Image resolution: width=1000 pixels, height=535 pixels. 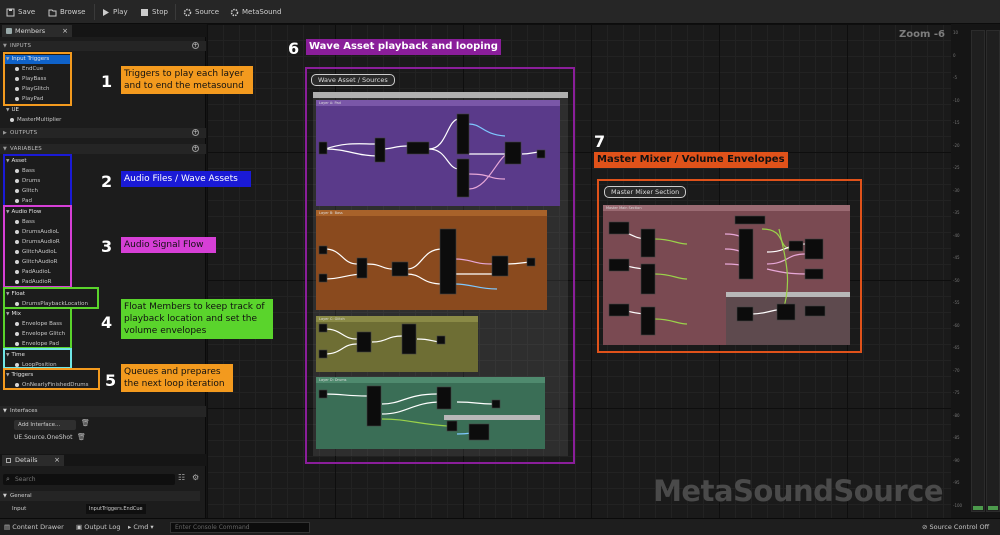 What do you see at coordinates (195, 45) in the screenshot?
I see `add-input-icon: +` at bounding box center [195, 45].